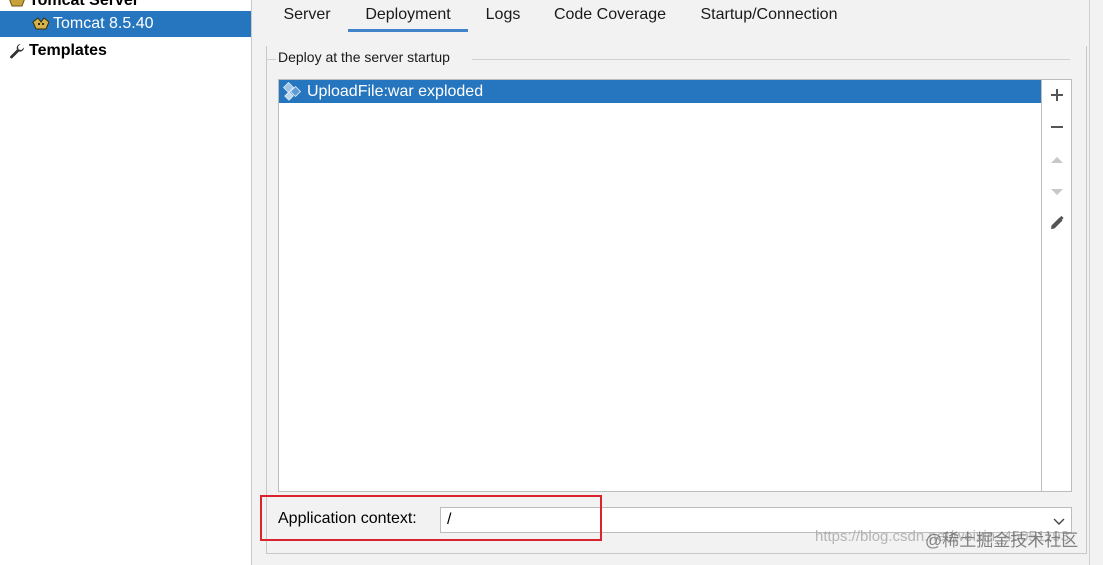  What do you see at coordinates (84, 4) in the screenshot?
I see `tree-item-label: Tomcat Server` at bounding box center [84, 4].